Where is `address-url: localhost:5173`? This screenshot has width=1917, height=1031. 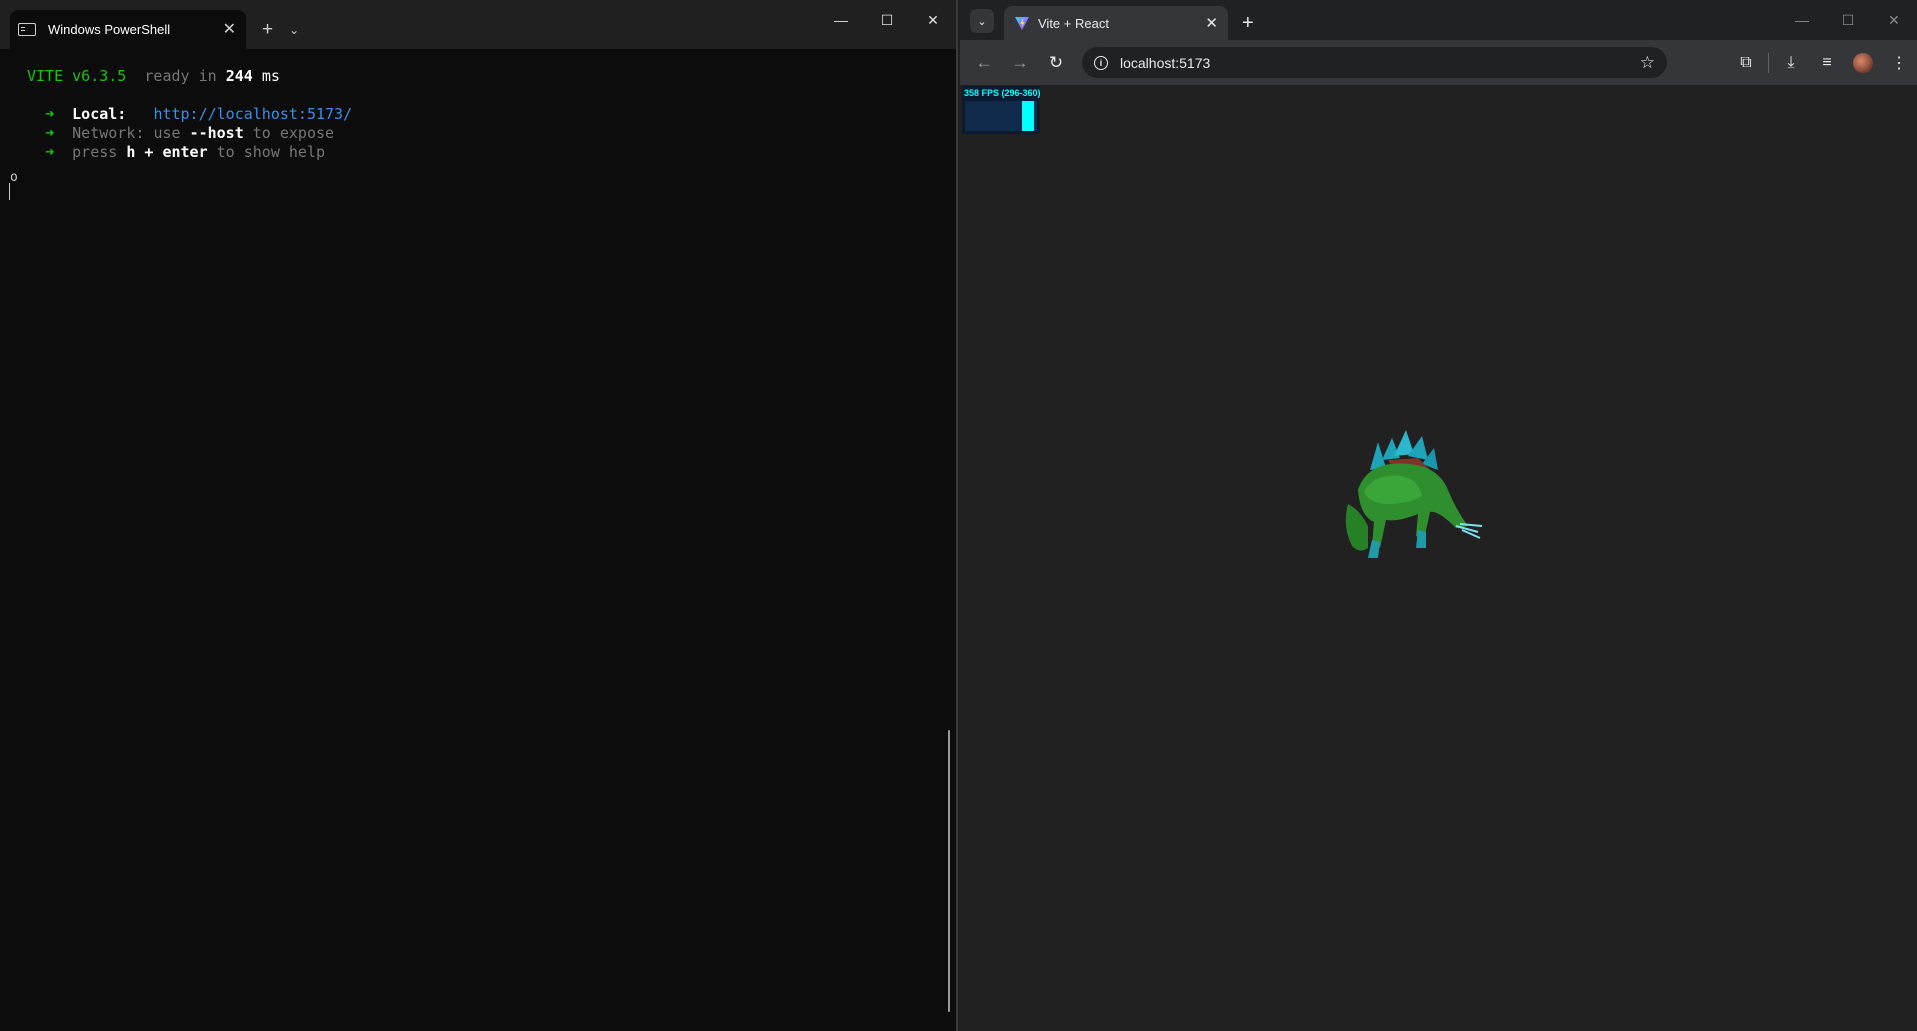
address-url: localhost:5173 is located at coordinates (1380, 63).